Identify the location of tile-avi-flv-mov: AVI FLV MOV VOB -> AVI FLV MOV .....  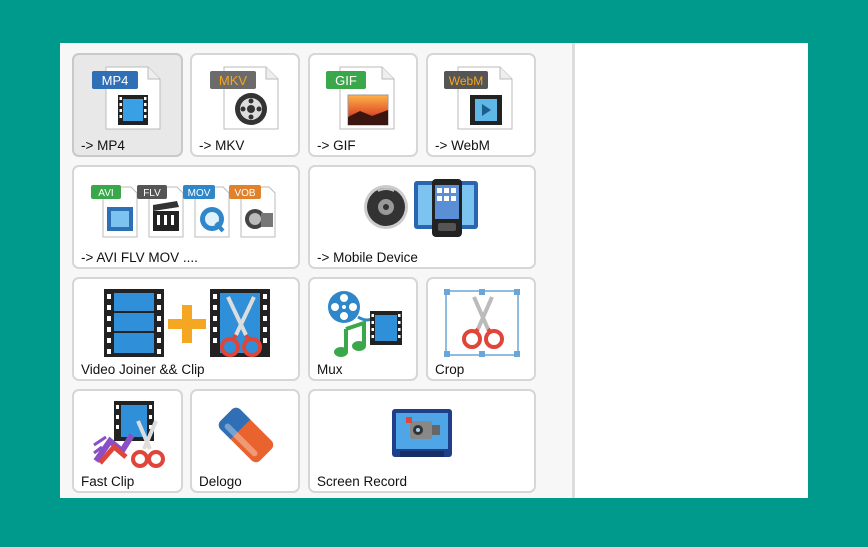
(186, 217).